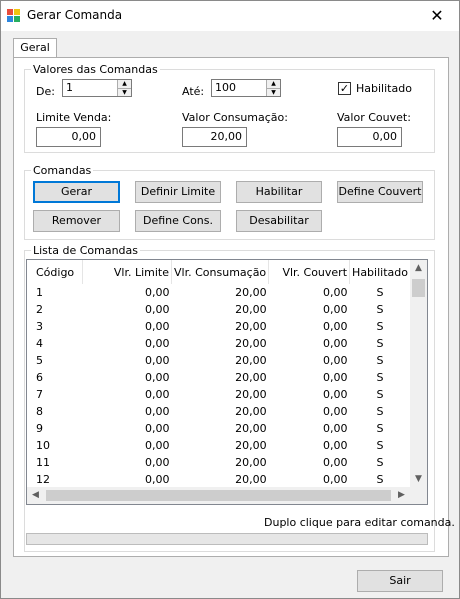 The width and height of the screenshot is (460, 599). Describe the element at coordinates (68, 137) in the screenshot. I see `limite-venda-field: 0,00` at that location.